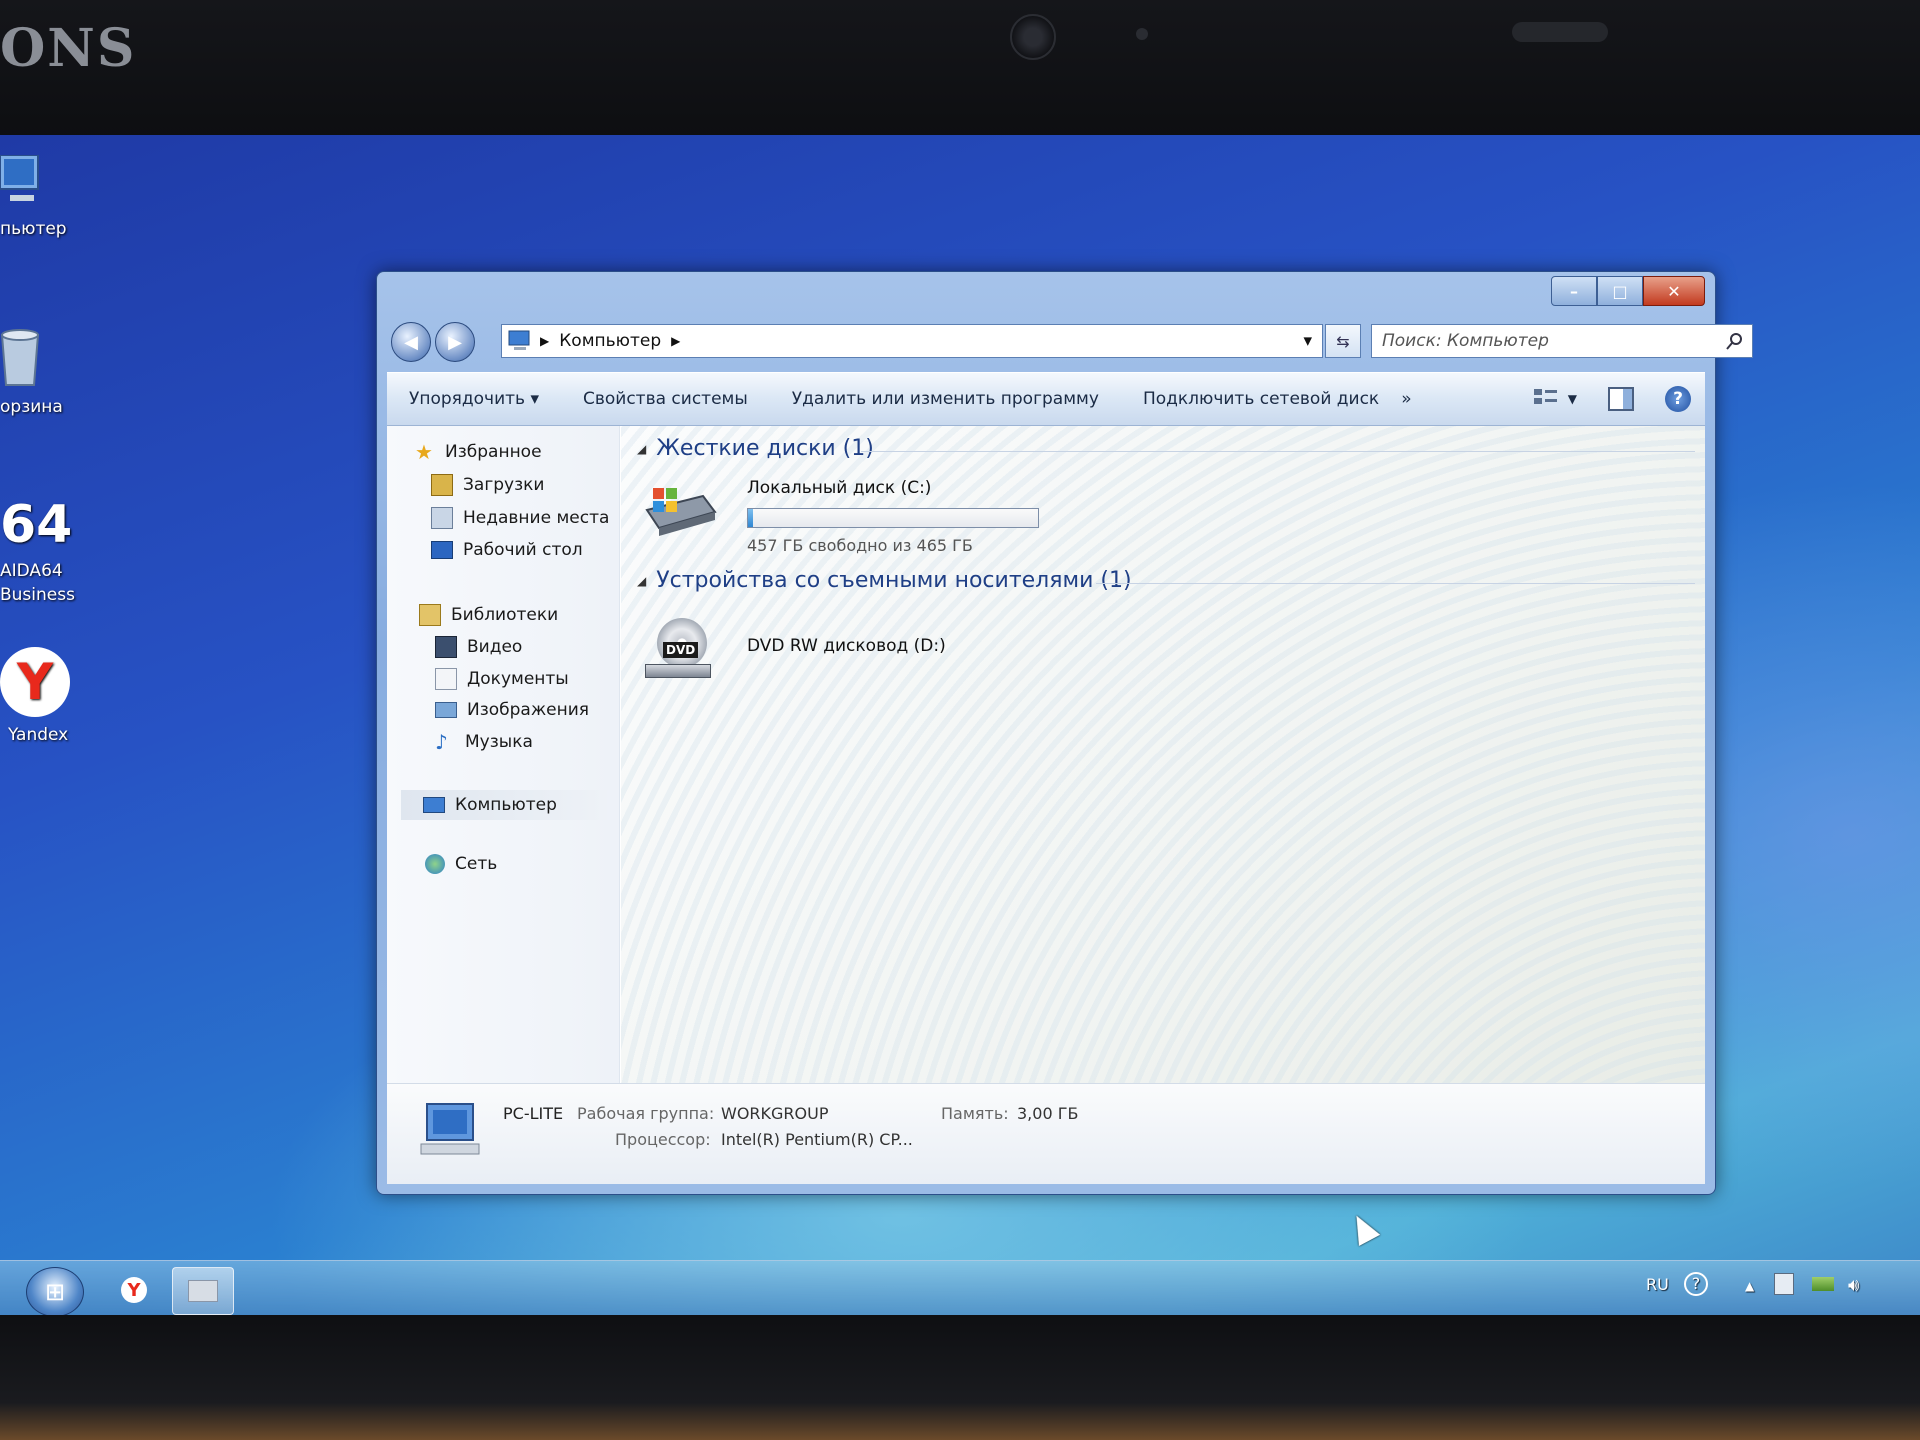 Image resolution: width=1920 pixels, height=1440 pixels. What do you see at coordinates (446, 647) in the screenshot?
I see `video-icon` at bounding box center [446, 647].